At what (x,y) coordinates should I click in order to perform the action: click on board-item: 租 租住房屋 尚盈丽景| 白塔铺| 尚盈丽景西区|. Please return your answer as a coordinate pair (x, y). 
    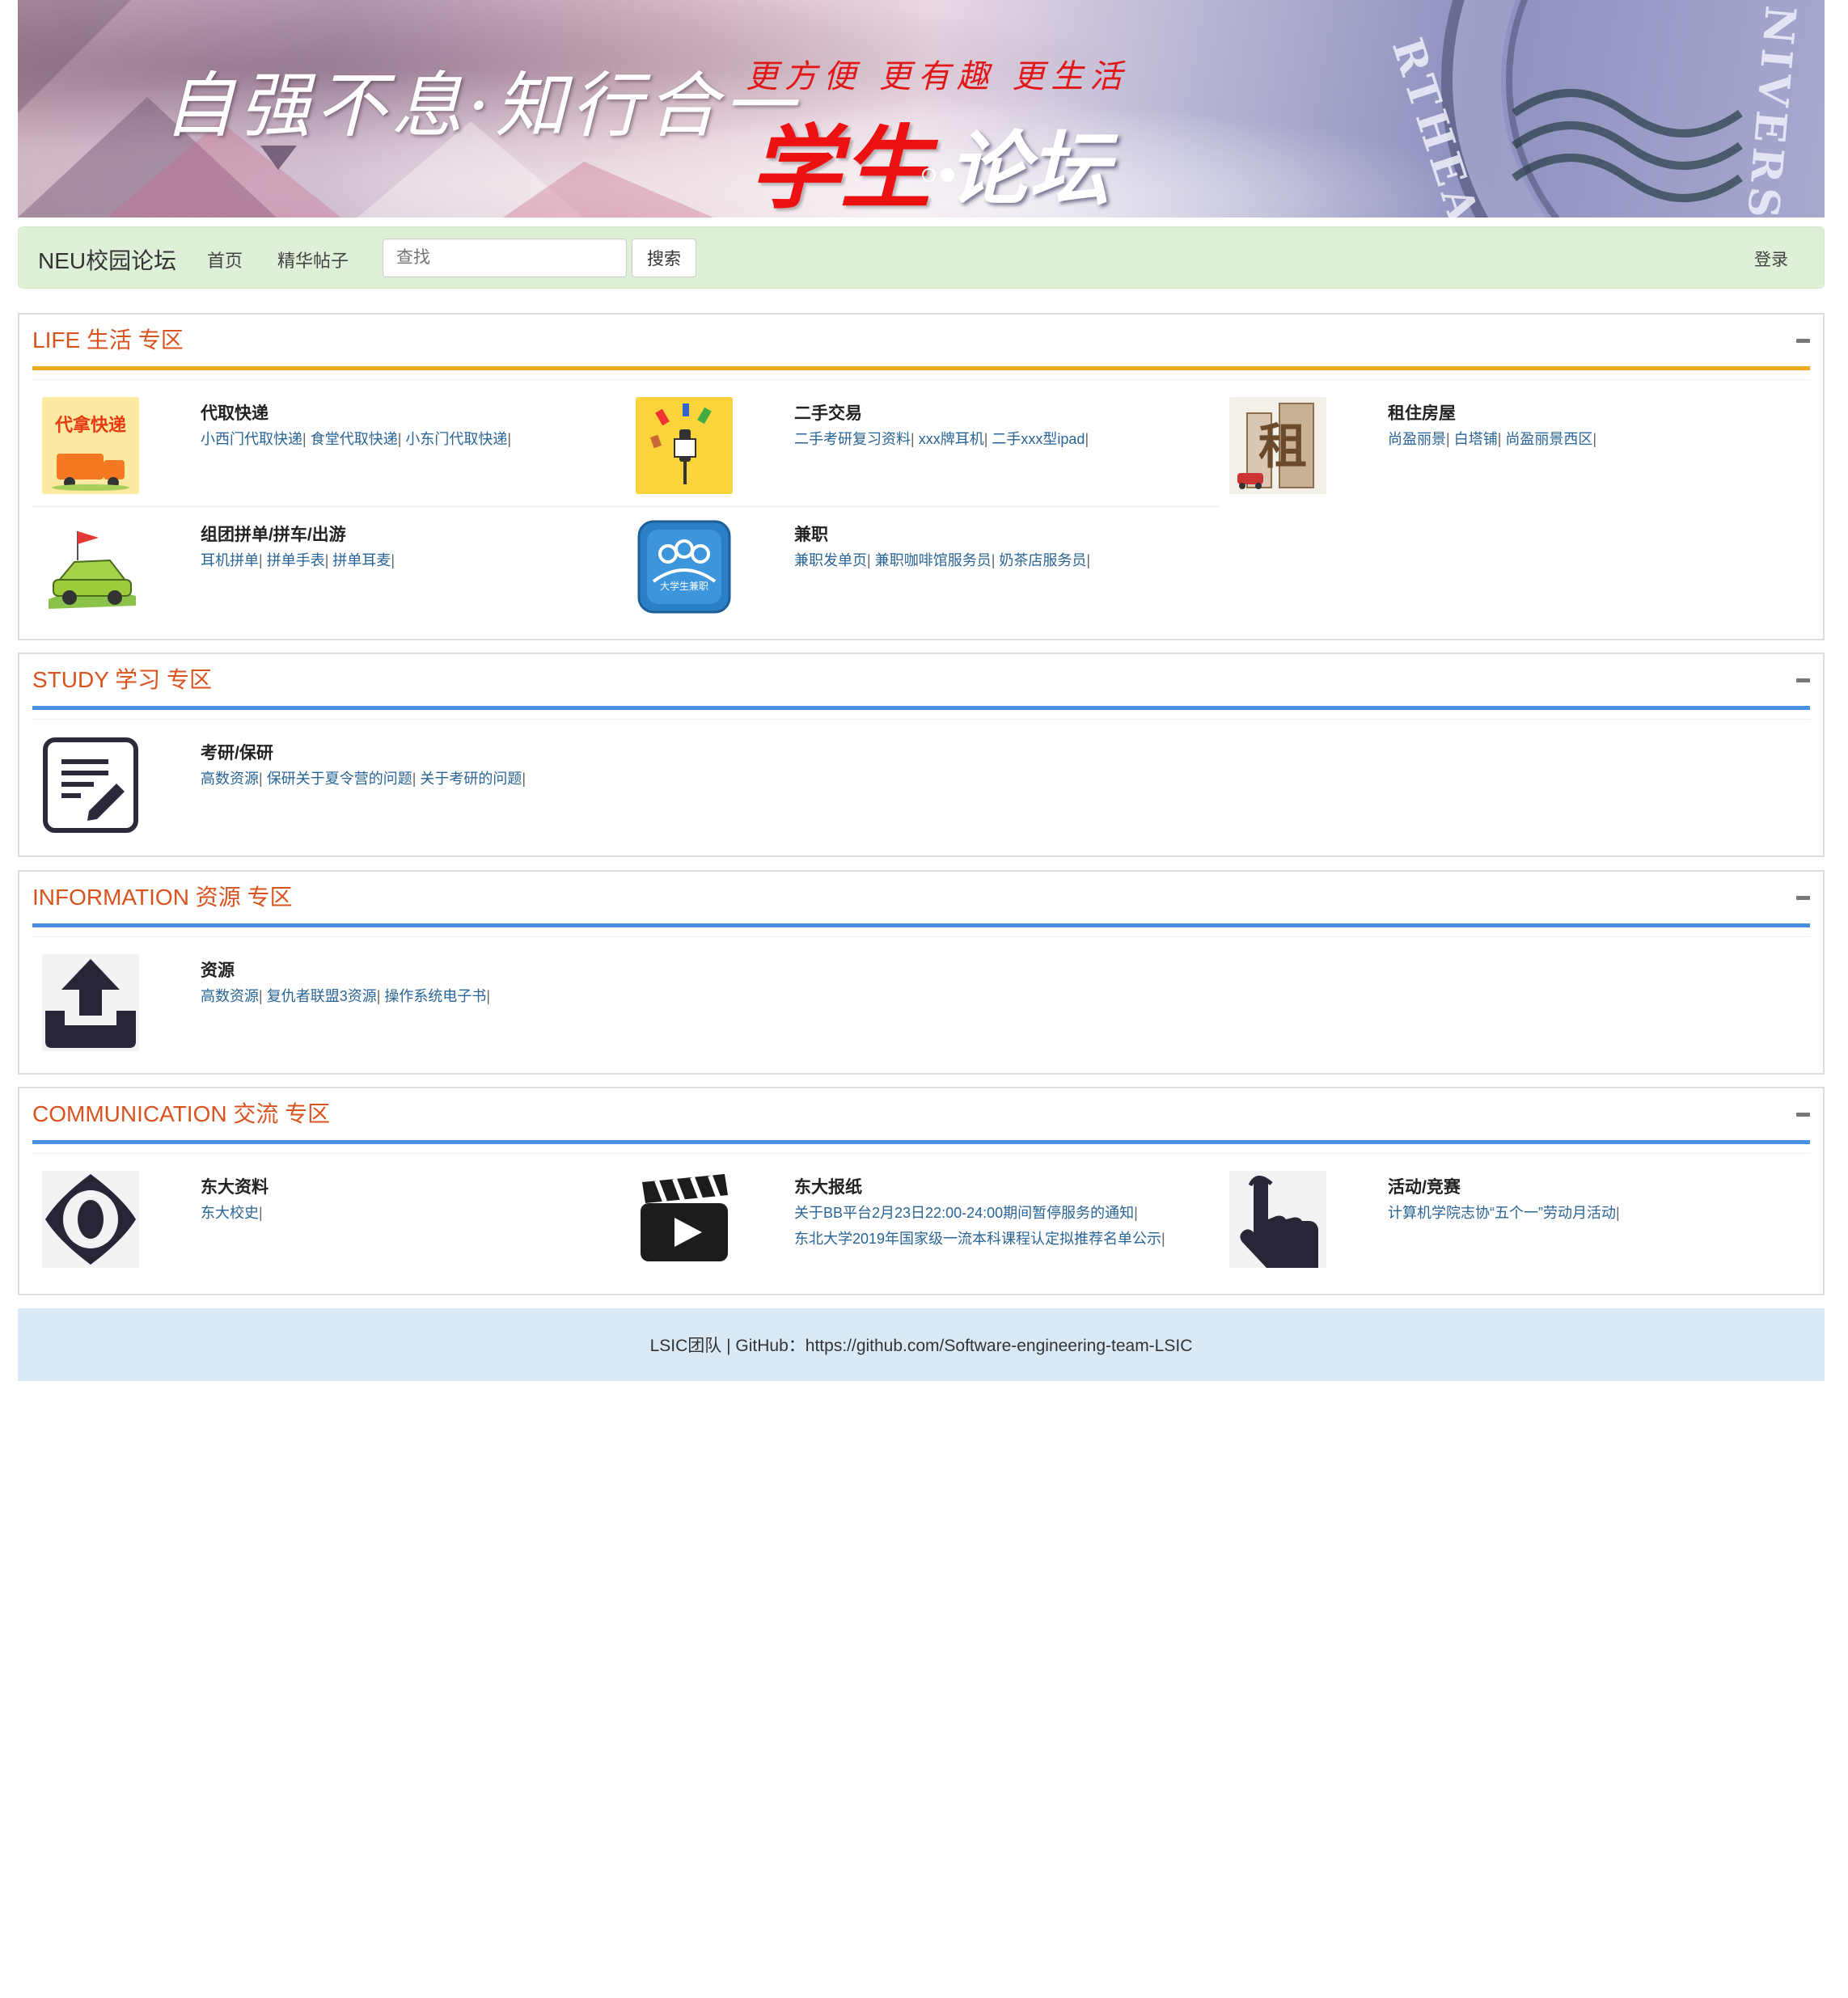
    Looking at the image, I should click on (1515, 448).